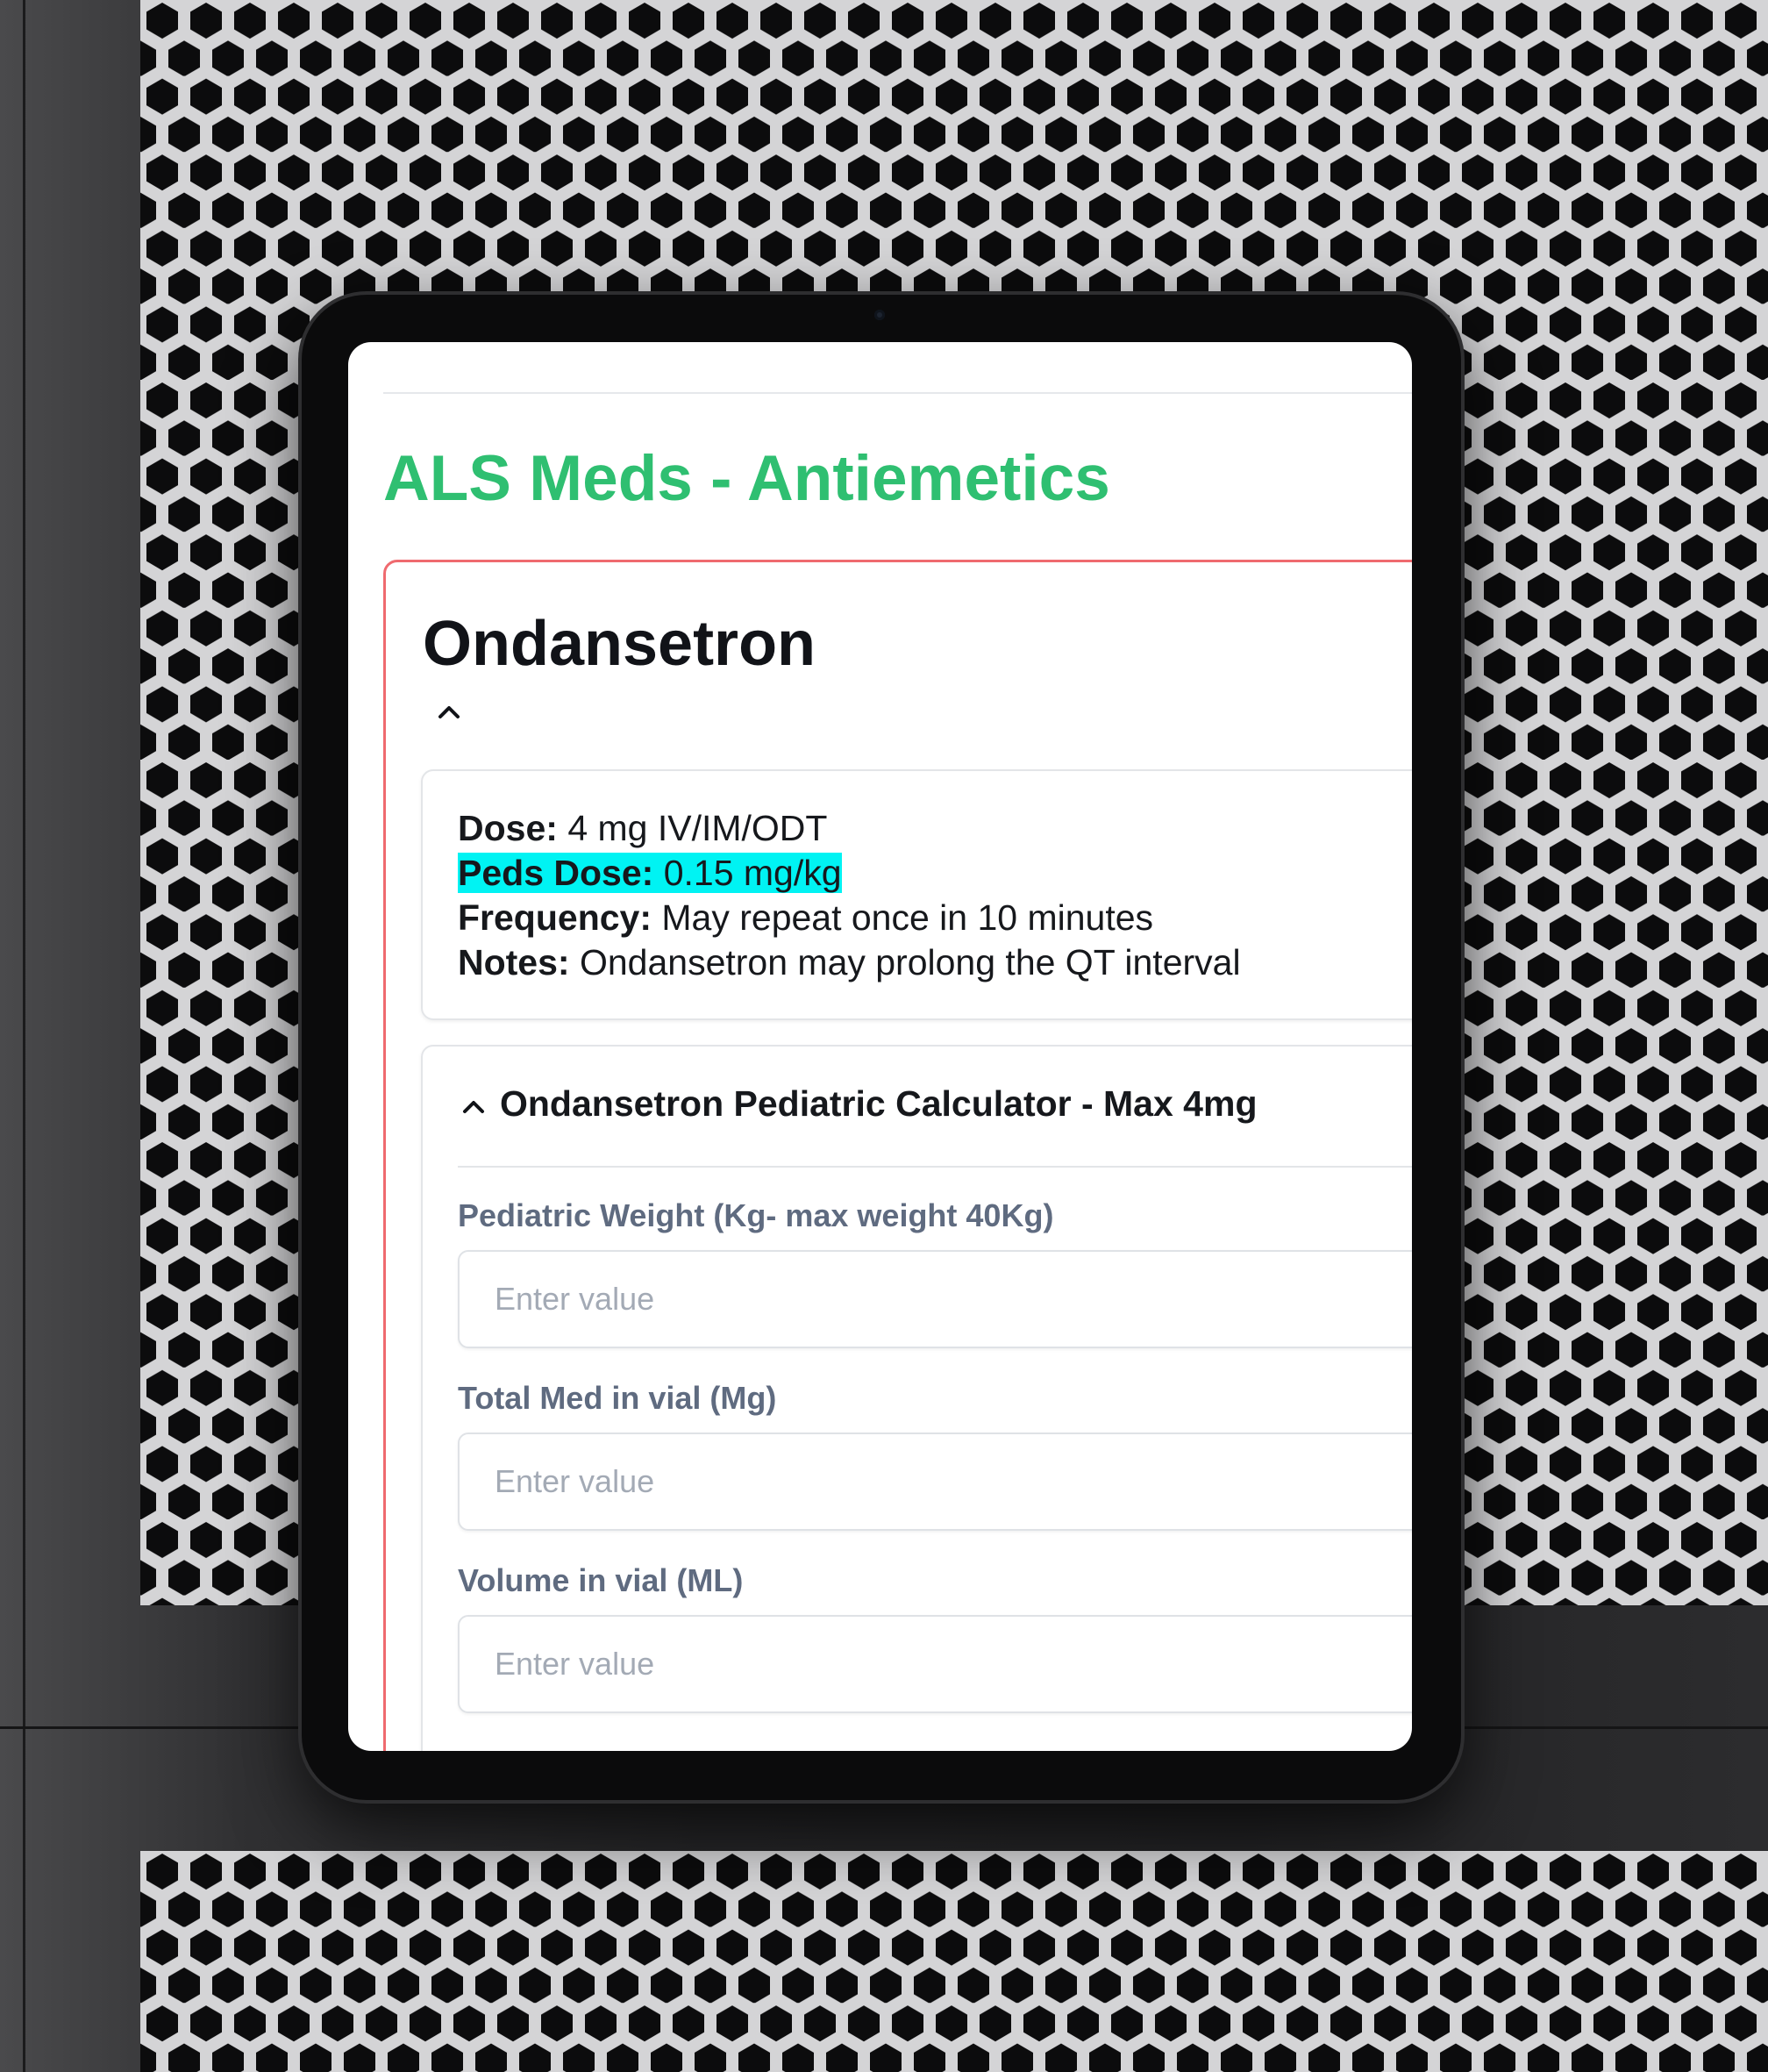 This screenshot has width=1768, height=2072. I want to click on total-med-label: Total Med in vial (Mg), so click(617, 1398).